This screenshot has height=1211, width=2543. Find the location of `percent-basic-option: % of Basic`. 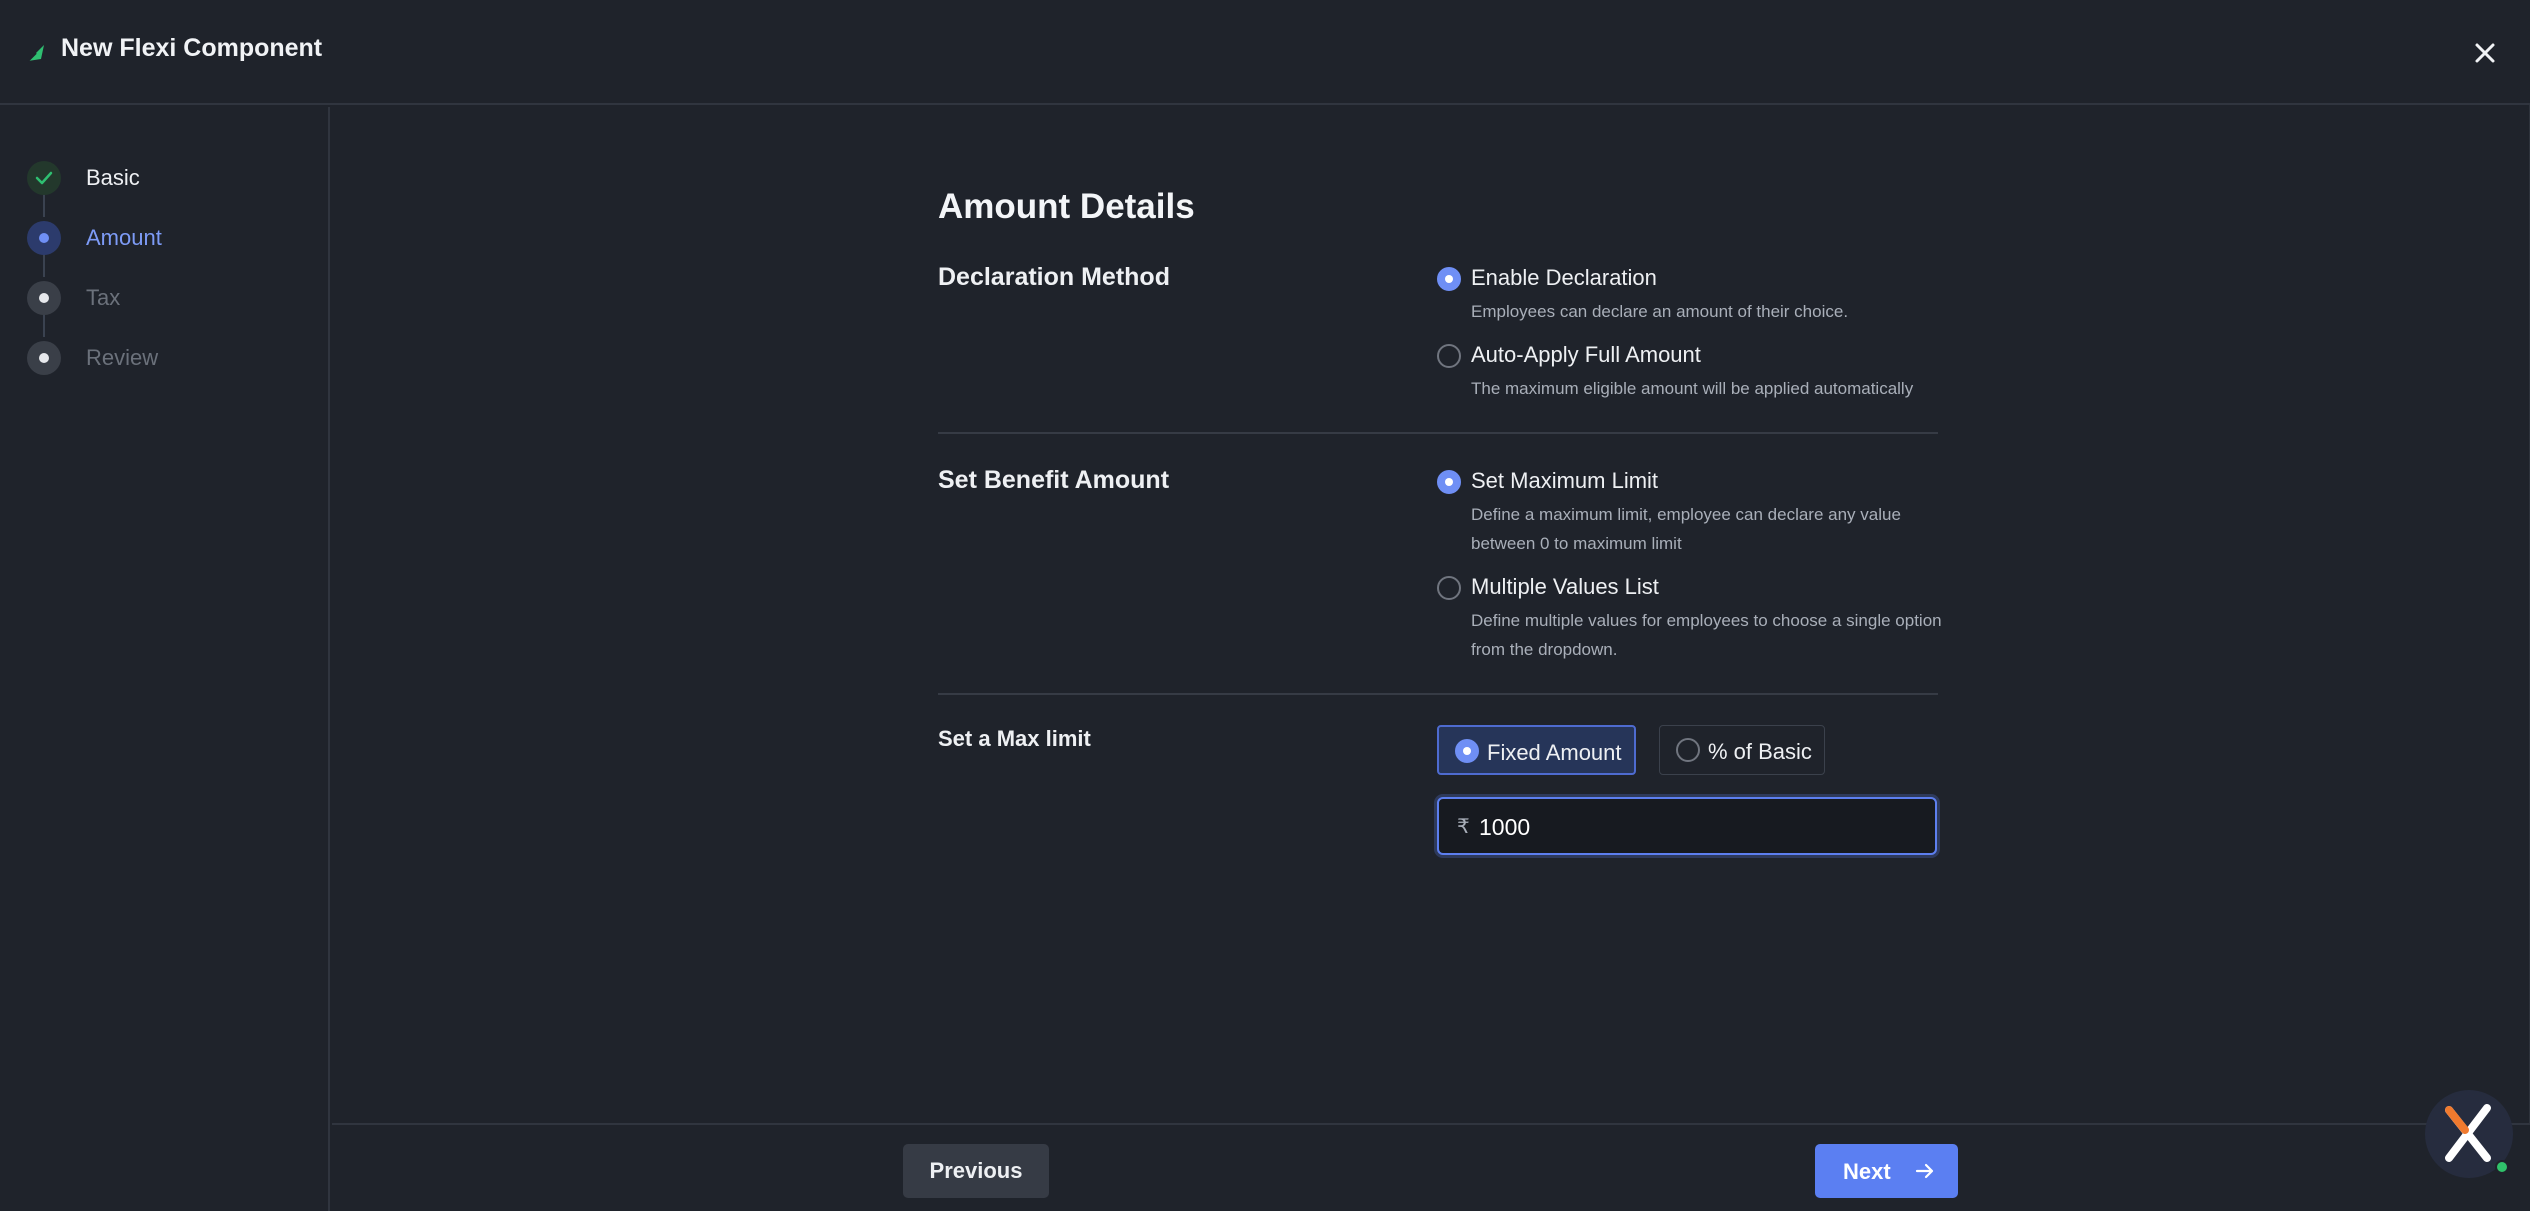

percent-basic-option: % of Basic is located at coordinates (1742, 750).